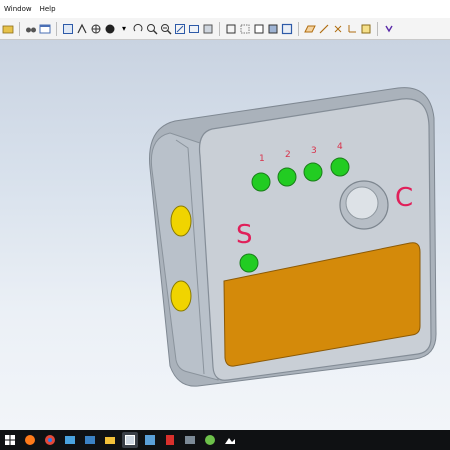  I want to click on sphere-icon, so click(110, 29).